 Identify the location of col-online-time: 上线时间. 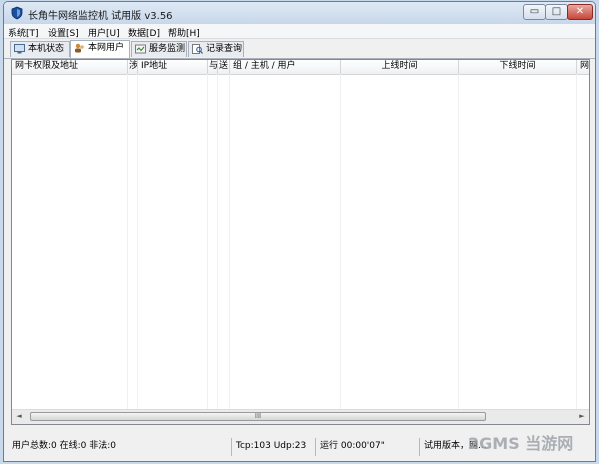
(400, 67).